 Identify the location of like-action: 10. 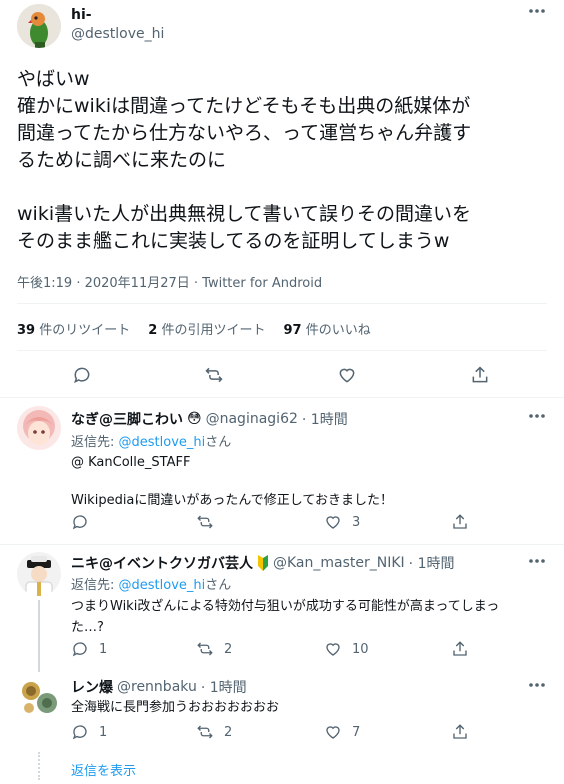
(346, 649).